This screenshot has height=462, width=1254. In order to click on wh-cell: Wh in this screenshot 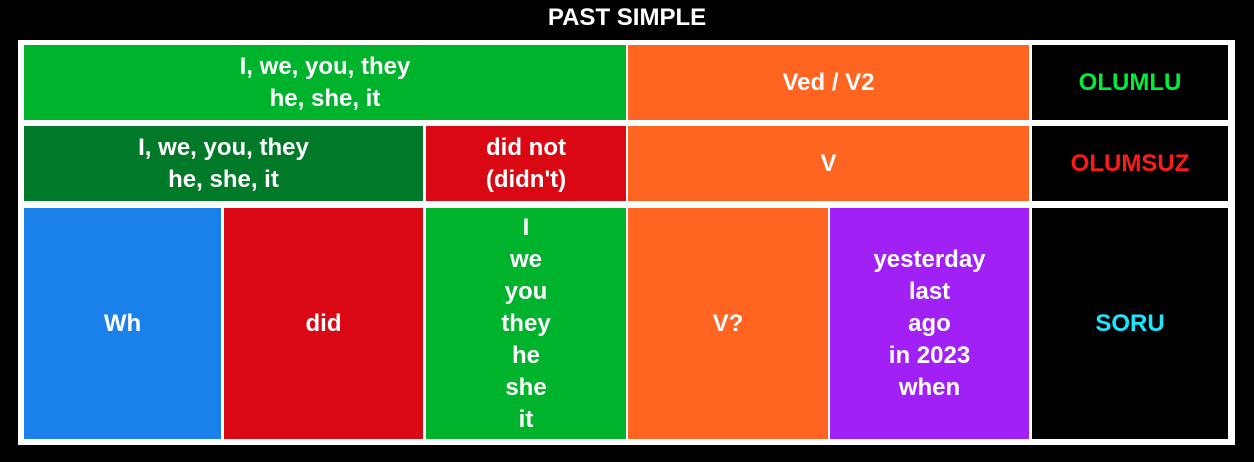, I will do `click(122, 323)`.